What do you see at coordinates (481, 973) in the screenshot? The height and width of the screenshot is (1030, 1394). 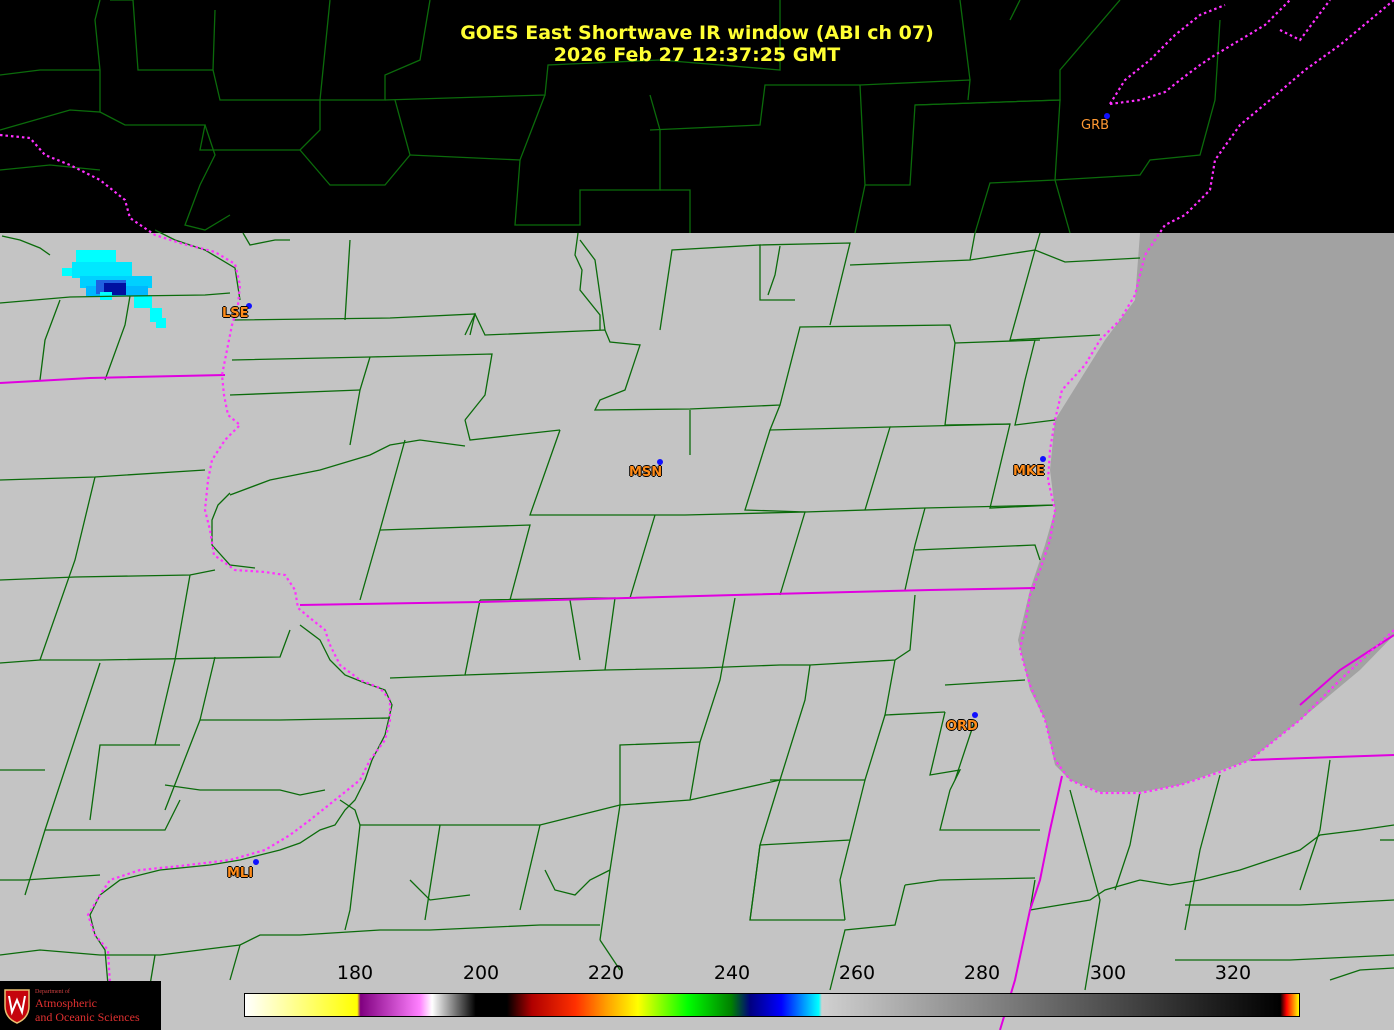 I see `colorbar-tick: 200` at bounding box center [481, 973].